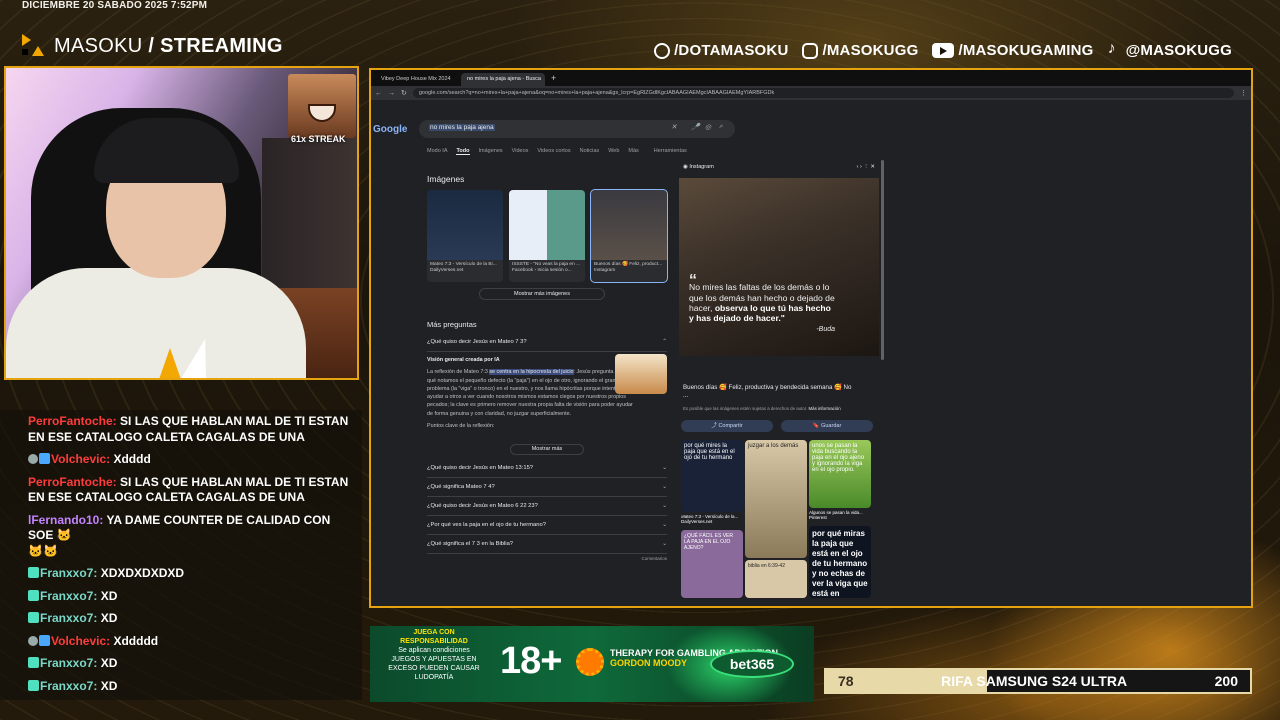  Describe the element at coordinates (130, 459) in the screenshot. I see `chat-text: Xdddd` at that location.